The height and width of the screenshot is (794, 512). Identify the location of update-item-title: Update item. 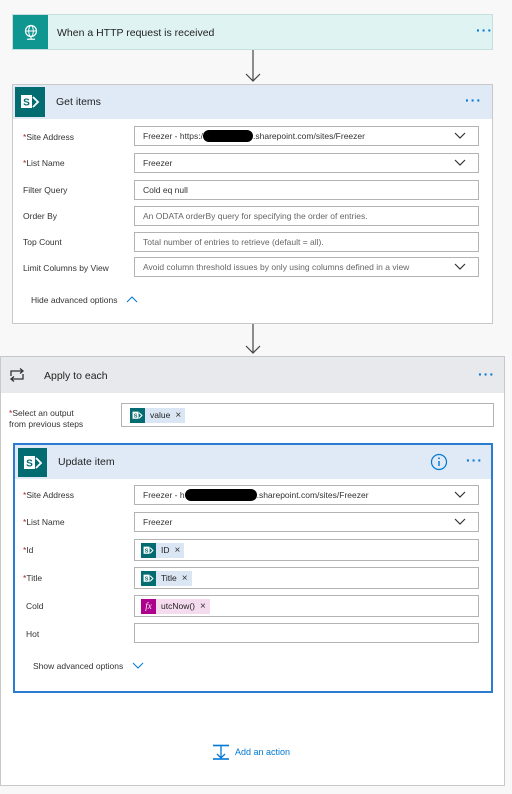
(86, 462).